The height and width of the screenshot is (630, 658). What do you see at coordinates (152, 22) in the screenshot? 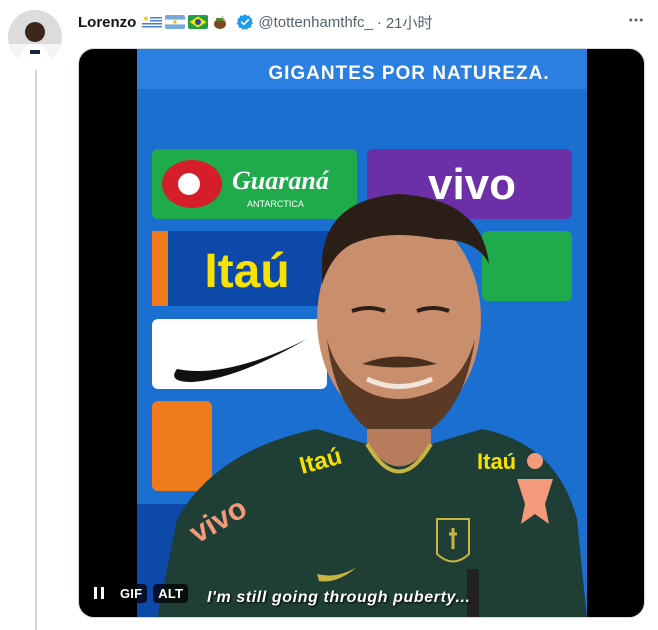
I see `uruguay-flag-icon` at bounding box center [152, 22].